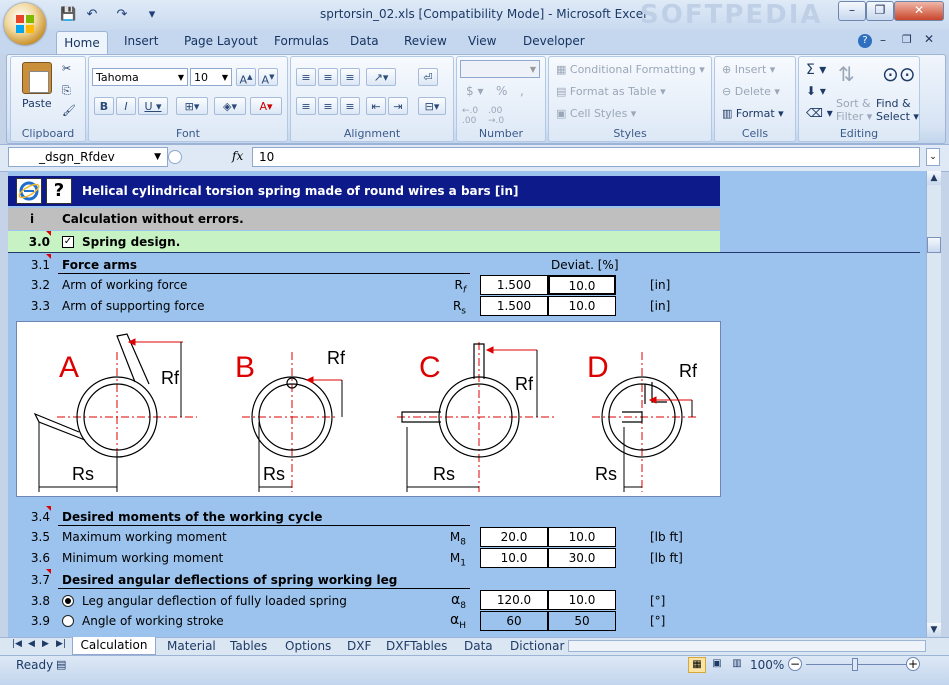 This screenshot has height=685, width=949. I want to click on tab-formulas: Formulas, so click(301, 41).